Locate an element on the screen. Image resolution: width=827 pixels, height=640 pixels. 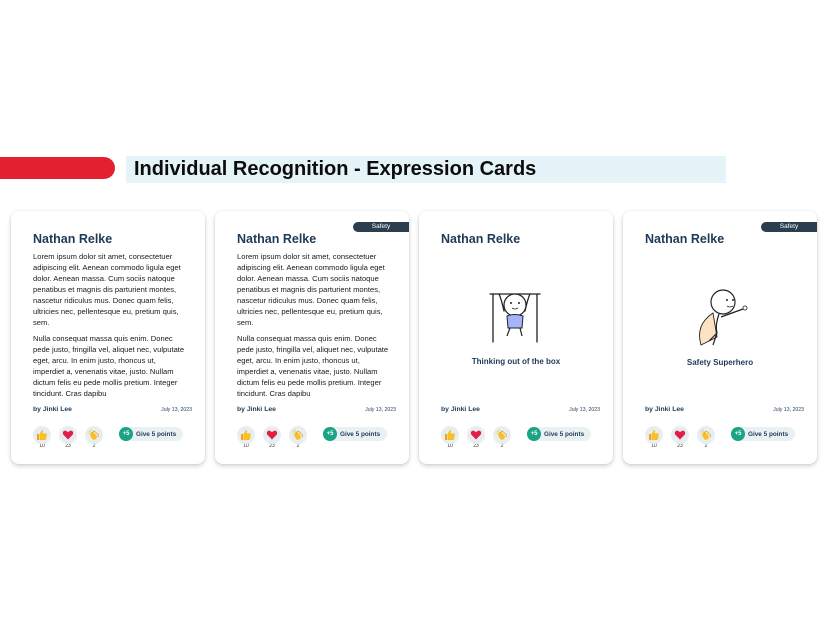
superhero-character-illustration is located at coordinates (723, 317).